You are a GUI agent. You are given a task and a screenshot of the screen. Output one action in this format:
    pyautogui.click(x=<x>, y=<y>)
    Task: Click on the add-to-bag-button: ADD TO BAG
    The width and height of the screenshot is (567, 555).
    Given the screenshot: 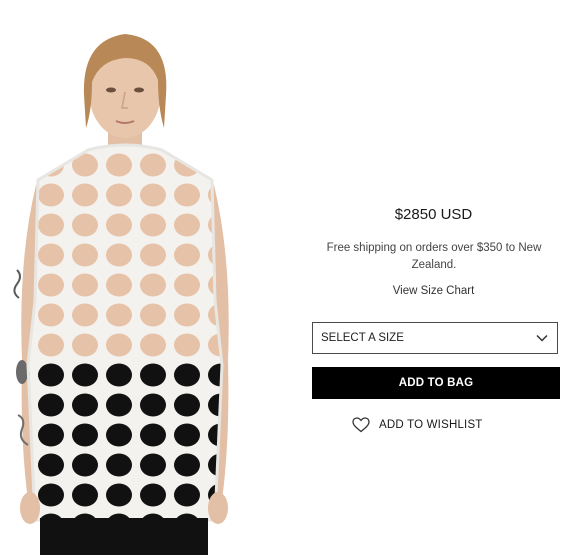 What is the action you would take?
    pyautogui.click(x=436, y=383)
    